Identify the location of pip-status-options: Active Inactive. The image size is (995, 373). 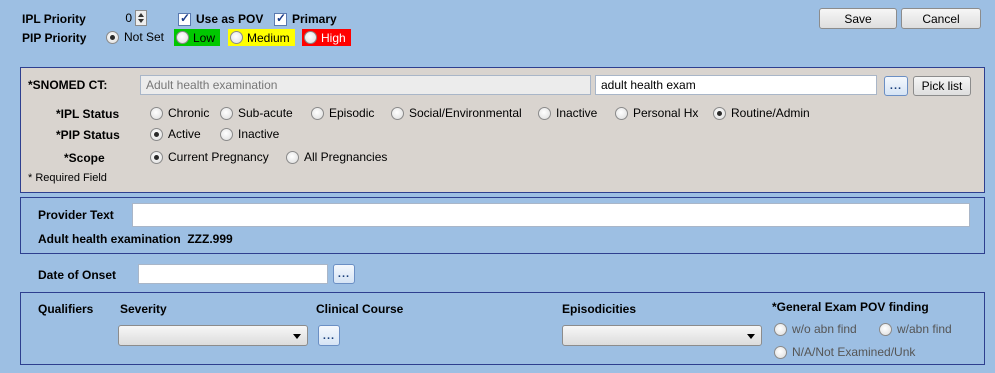
(214, 134).